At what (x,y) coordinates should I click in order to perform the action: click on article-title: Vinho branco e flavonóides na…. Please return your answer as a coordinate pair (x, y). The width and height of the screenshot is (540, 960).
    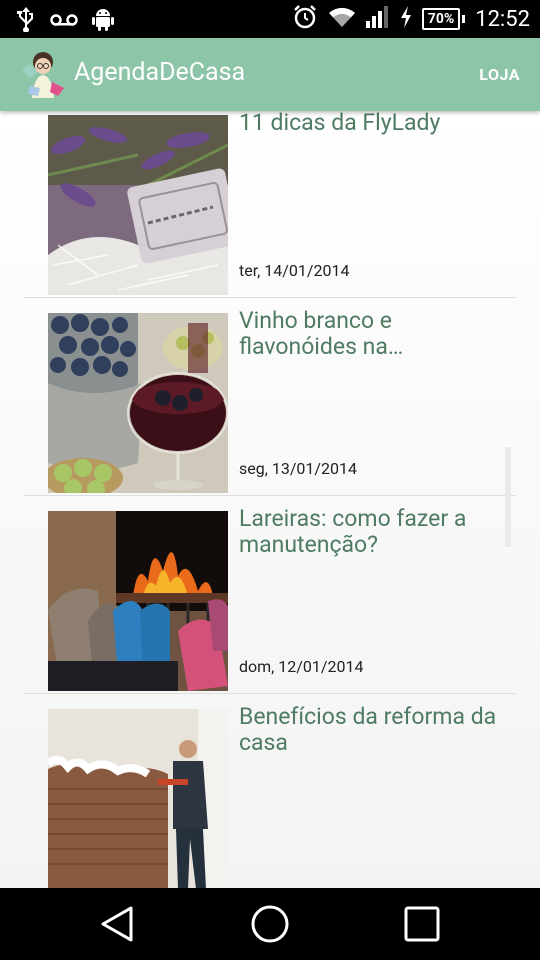
    Looking at the image, I should click on (321, 333).